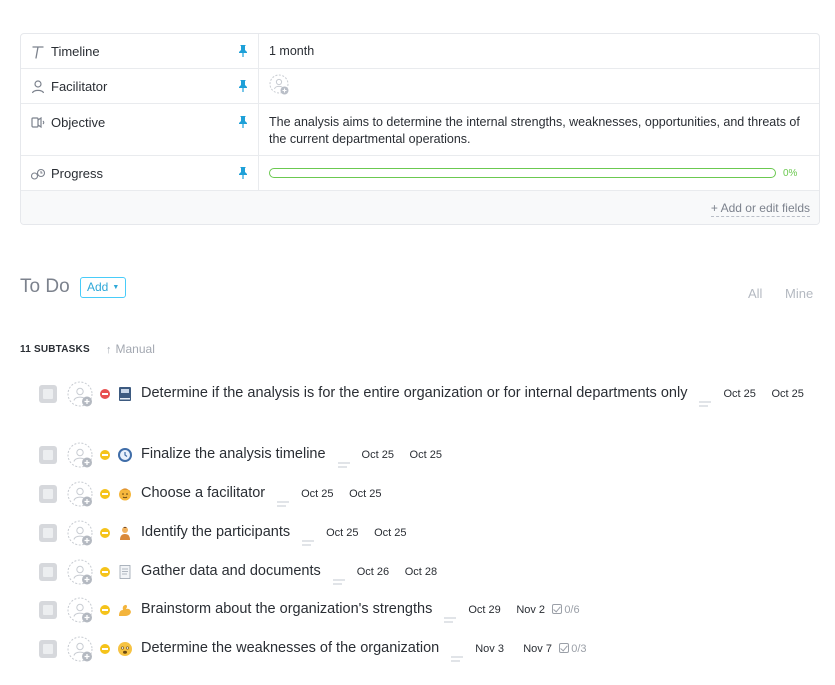 This screenshot has height=685, width=835. Describe the element at coordinates (55, 349) in the screenshot. I see `subtask-count: 11 SUBTASKS` at that location.